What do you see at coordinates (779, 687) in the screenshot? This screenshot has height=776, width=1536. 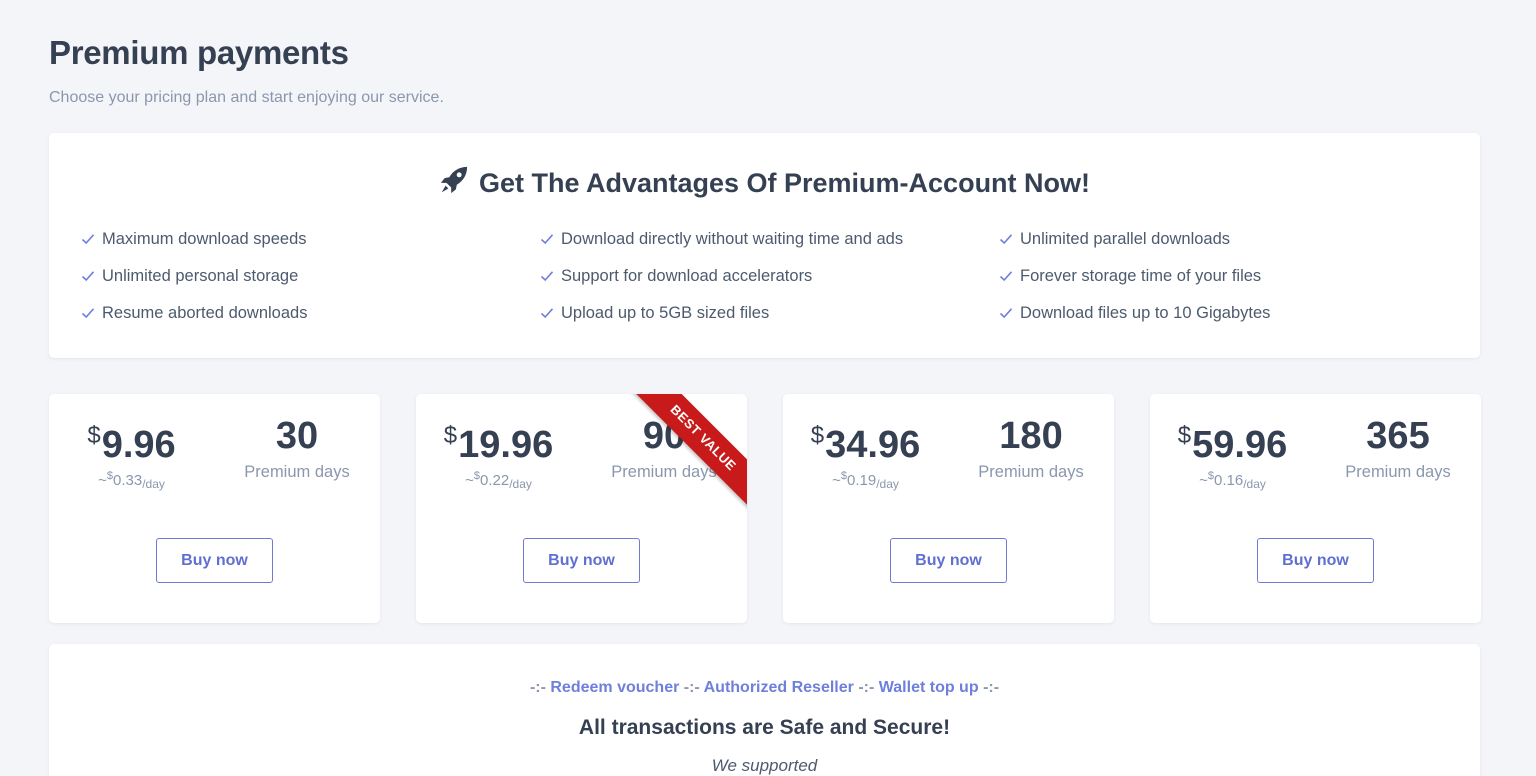 I see `authorized-reseller-link: Authorized Reseller` at bounding box center [779, 687].